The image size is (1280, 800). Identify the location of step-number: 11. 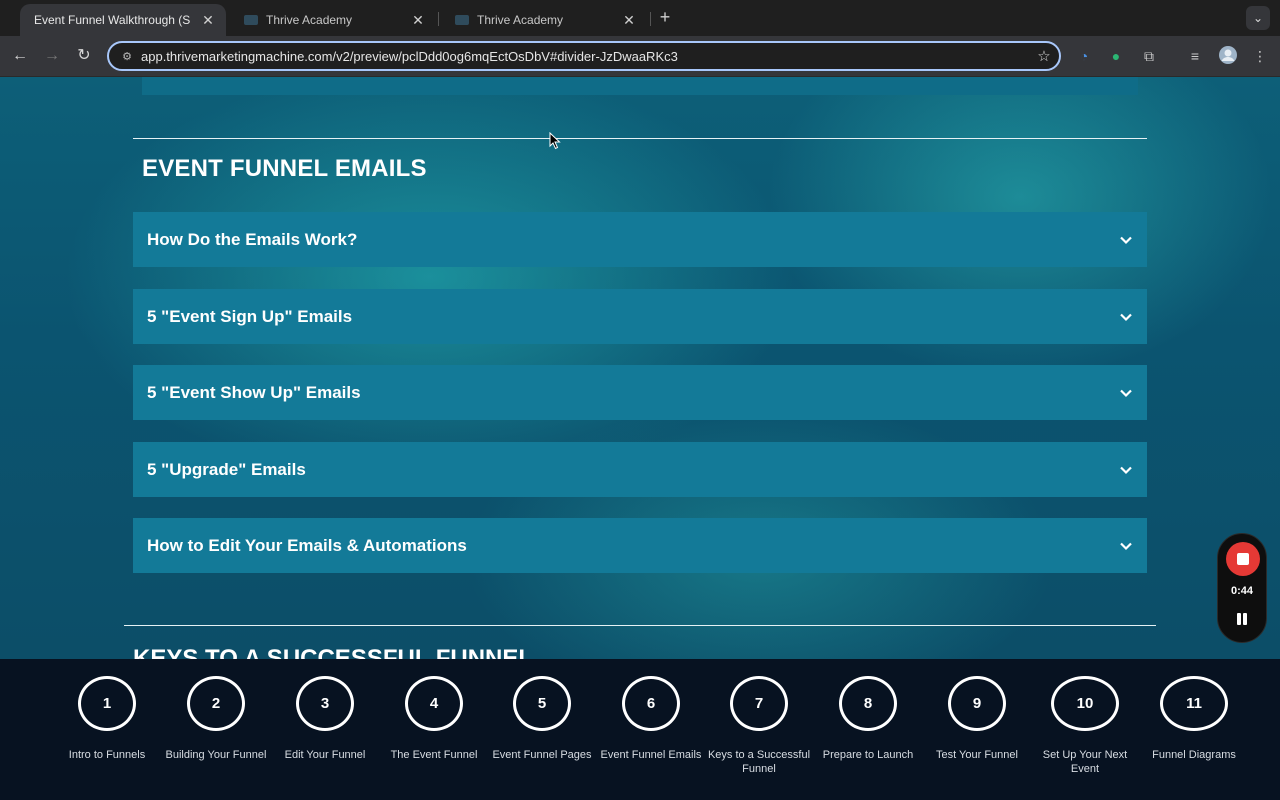
(1194, 703).